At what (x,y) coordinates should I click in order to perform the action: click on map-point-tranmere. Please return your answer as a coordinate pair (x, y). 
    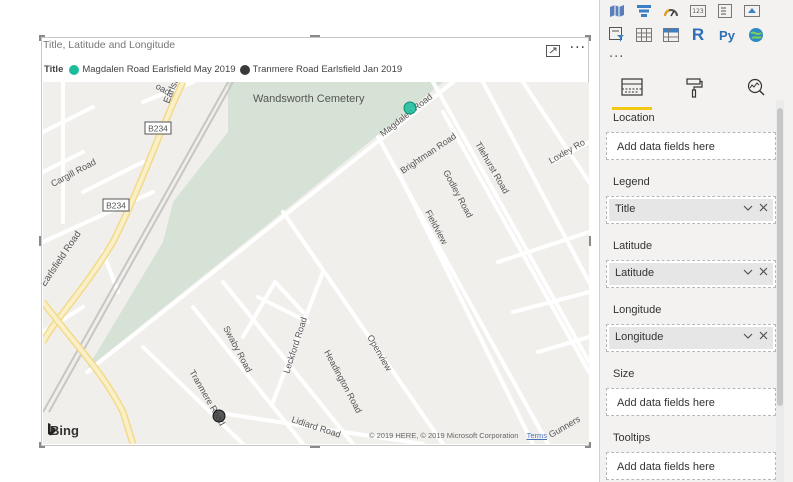
    Looking at the image, I should click on (219, 416).